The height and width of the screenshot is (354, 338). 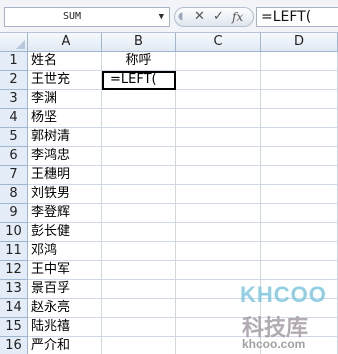 What do you see at coordinates (65, 327) in the screenshot?
I see `cell-a: 陆兆禧` at bounding box center [65, 327].